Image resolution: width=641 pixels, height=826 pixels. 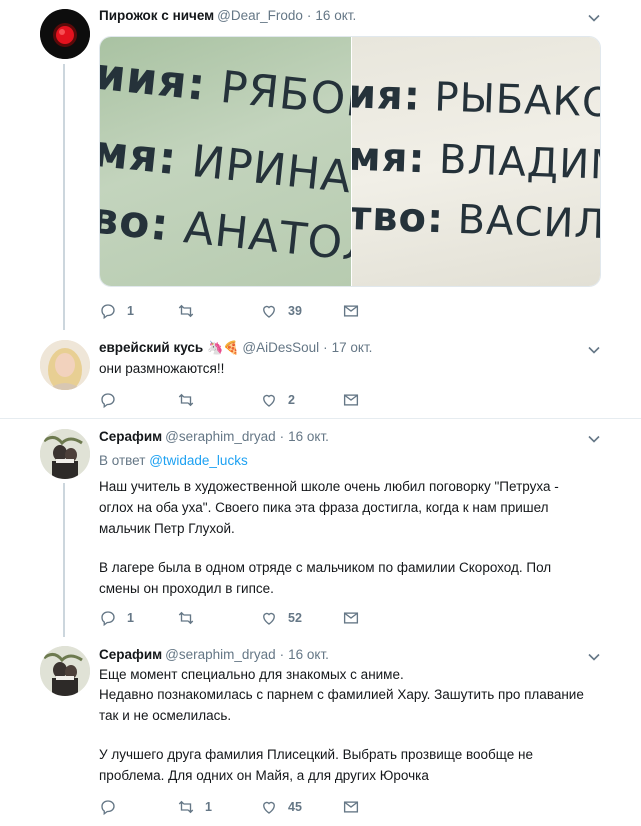 What do you see at coordinates (352, 347) in the screenshot?
I see `tweet-time: 17 окт.` at bounding box center [352, 347].